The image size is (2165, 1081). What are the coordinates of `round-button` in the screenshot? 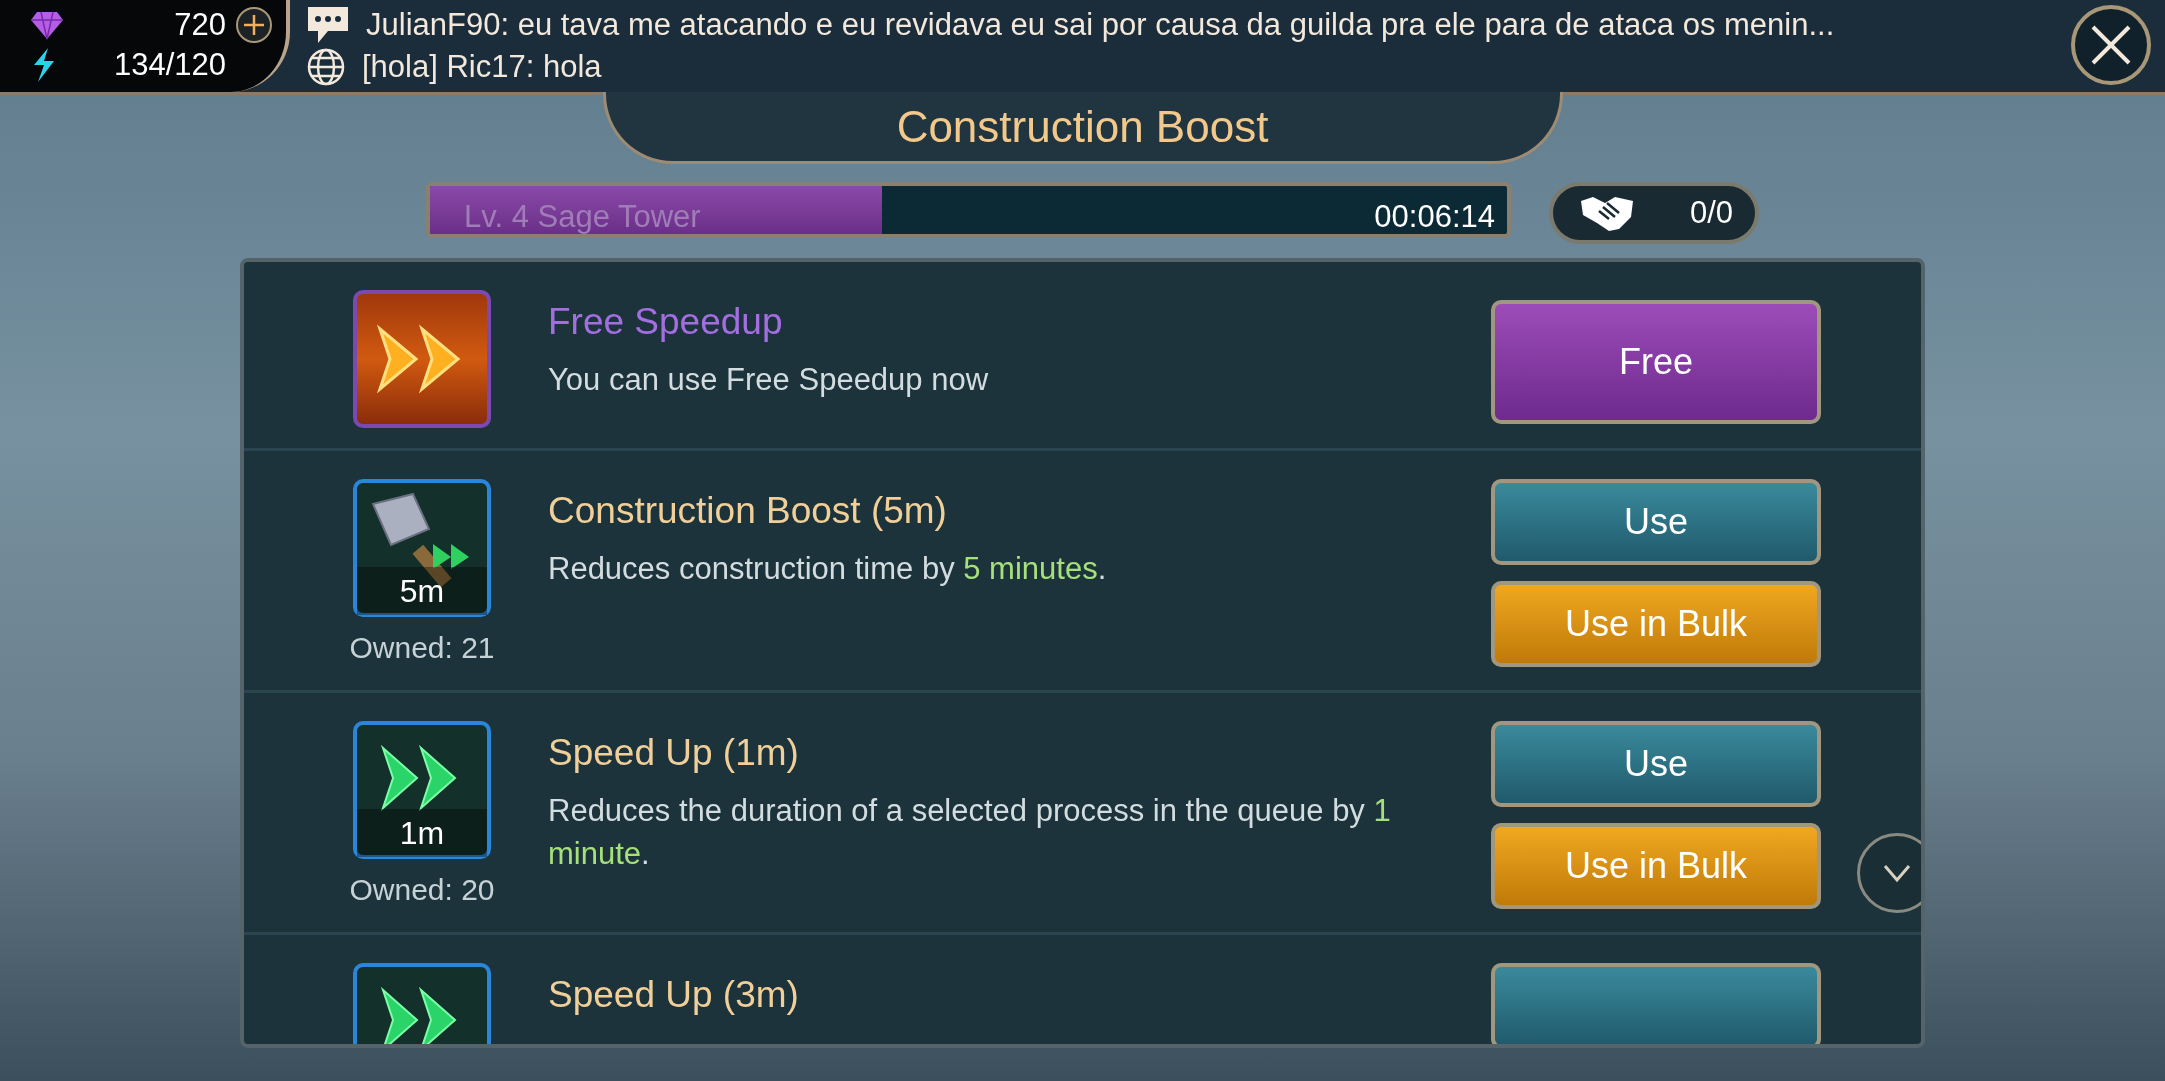 It's located at (1889, 873).